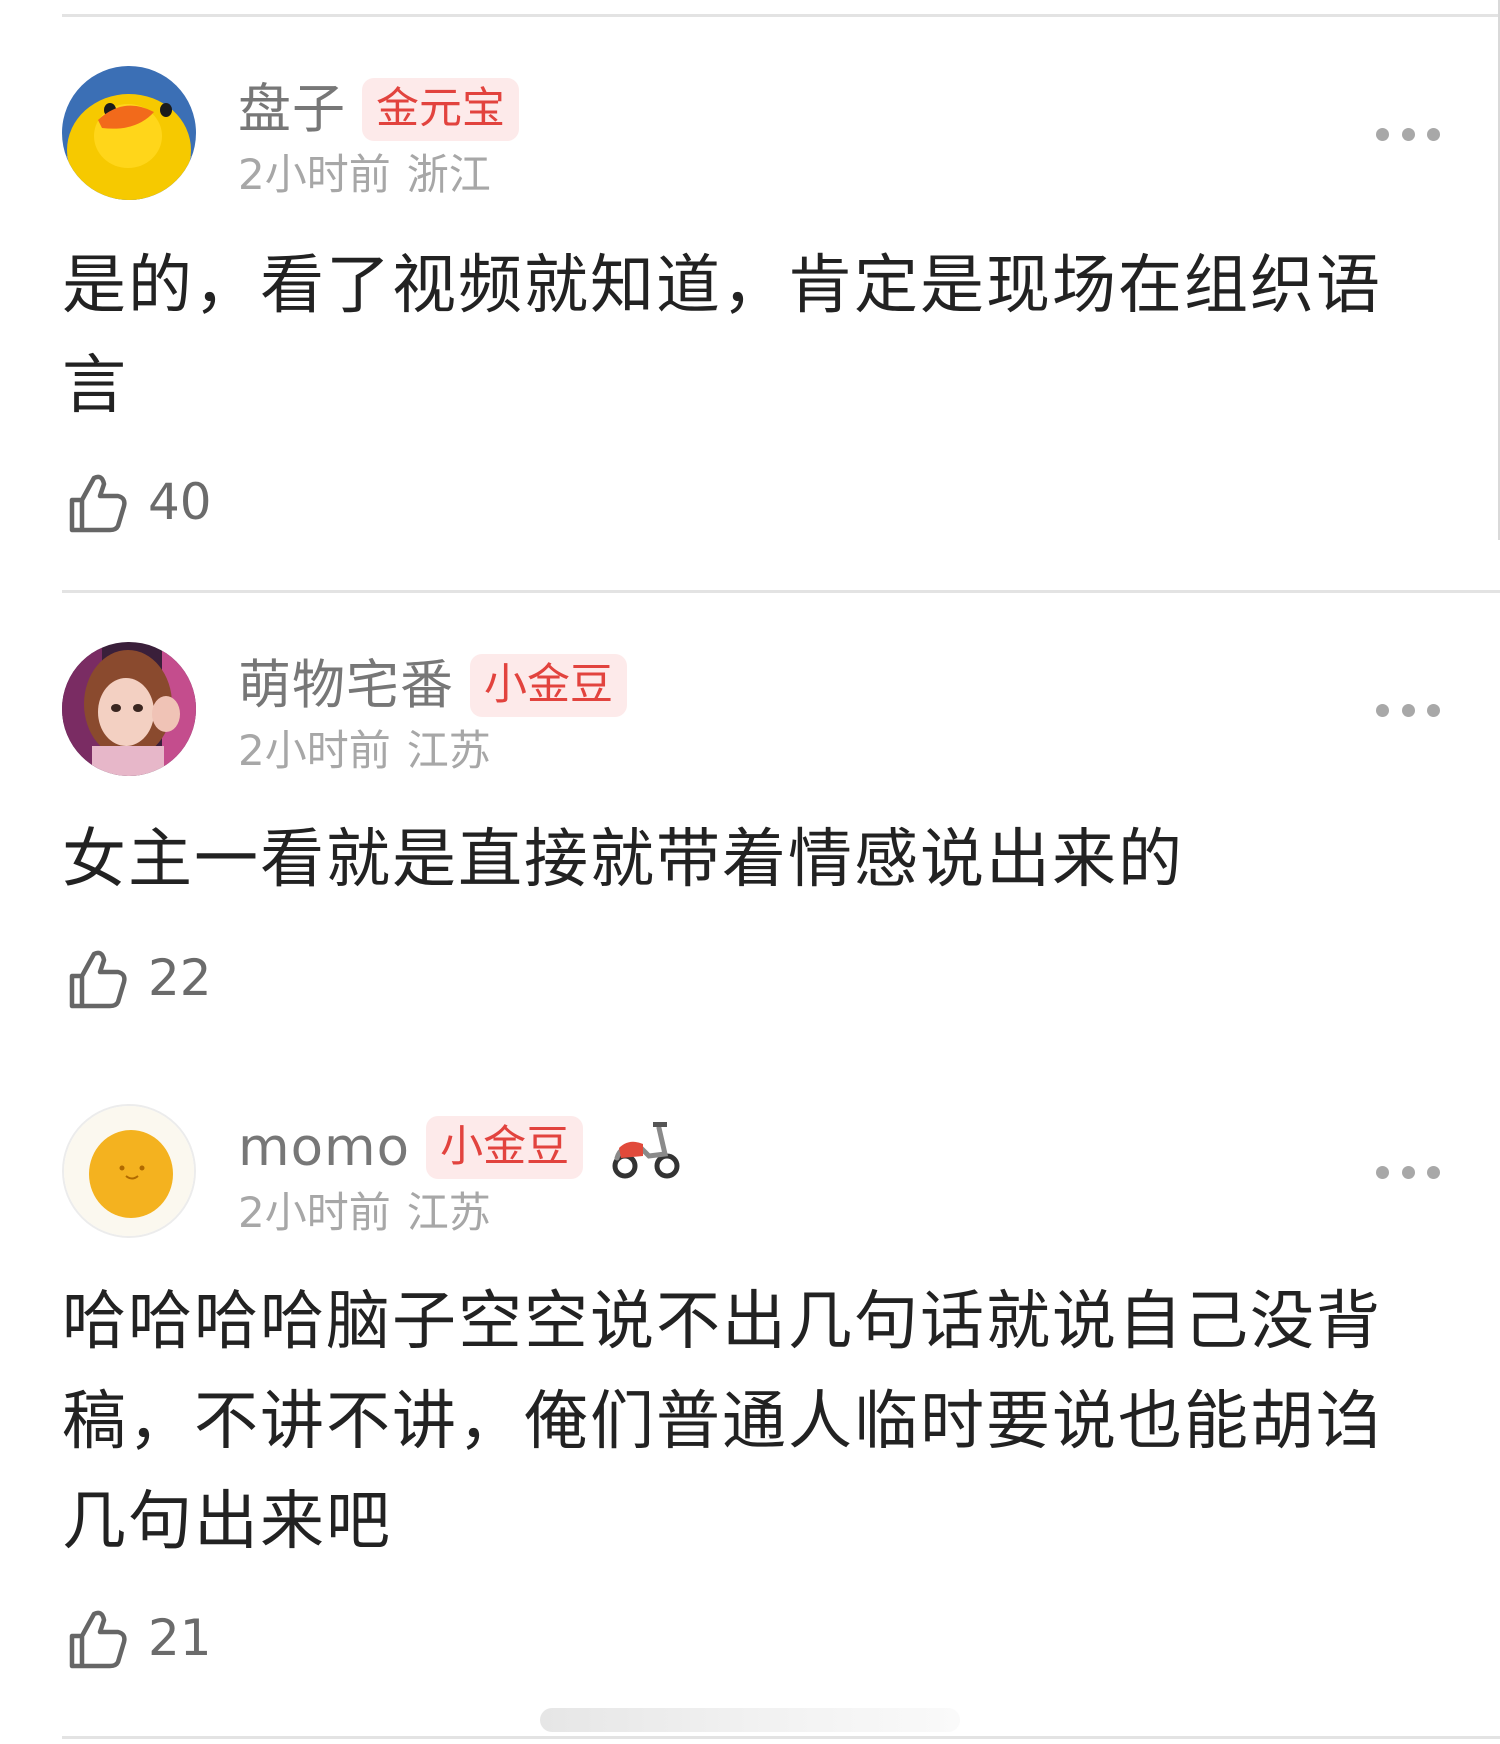 Image resolution: width=1500 pixels, height=1744 pixels. I want to click on egg-yolk-icon, so click(129, 1171).